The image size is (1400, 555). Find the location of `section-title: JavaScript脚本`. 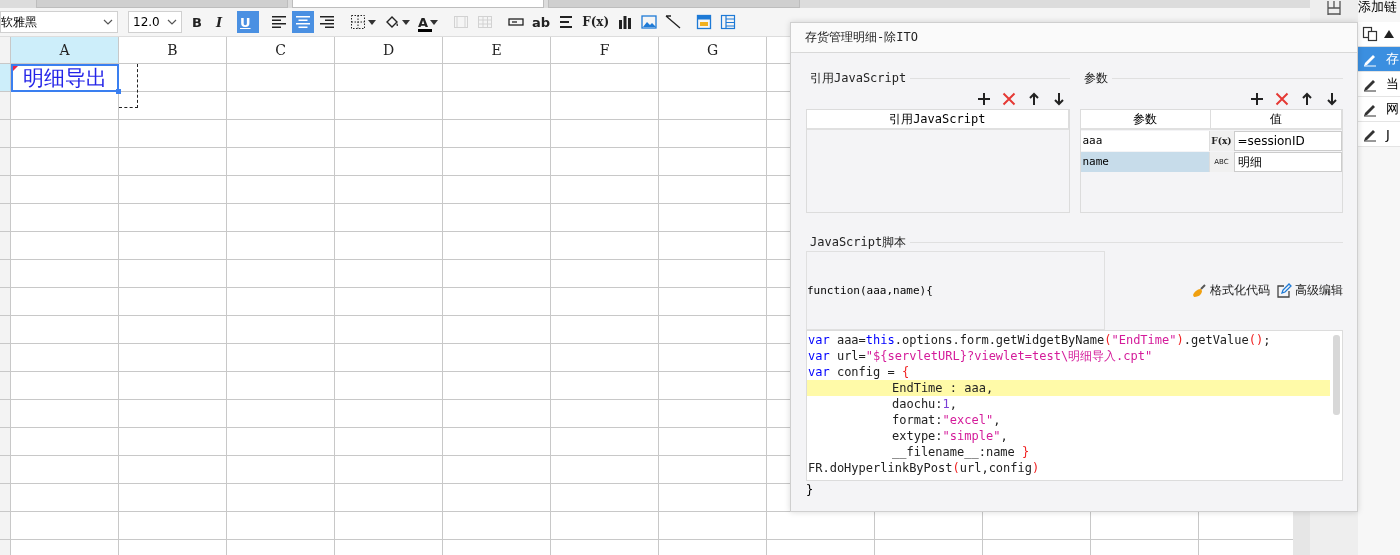

section-title: JavaScript脚本 is located at coordinates (858, 242).